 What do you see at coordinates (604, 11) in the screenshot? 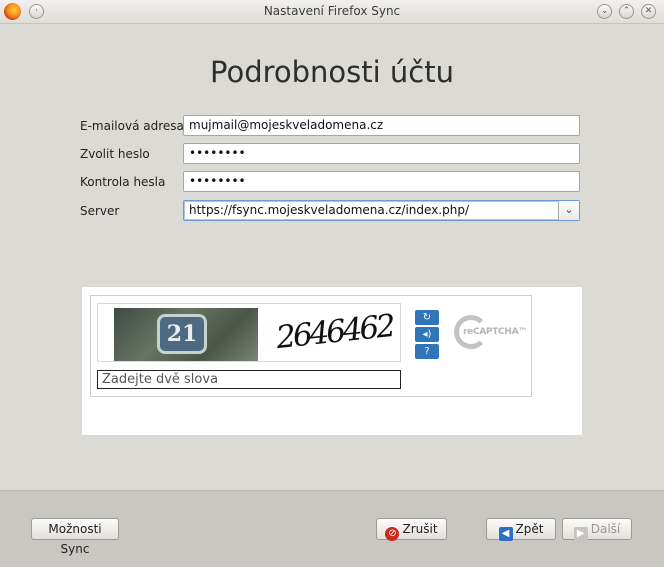
I see `minimize-button: ⌄` at bounding box center [604, 11].